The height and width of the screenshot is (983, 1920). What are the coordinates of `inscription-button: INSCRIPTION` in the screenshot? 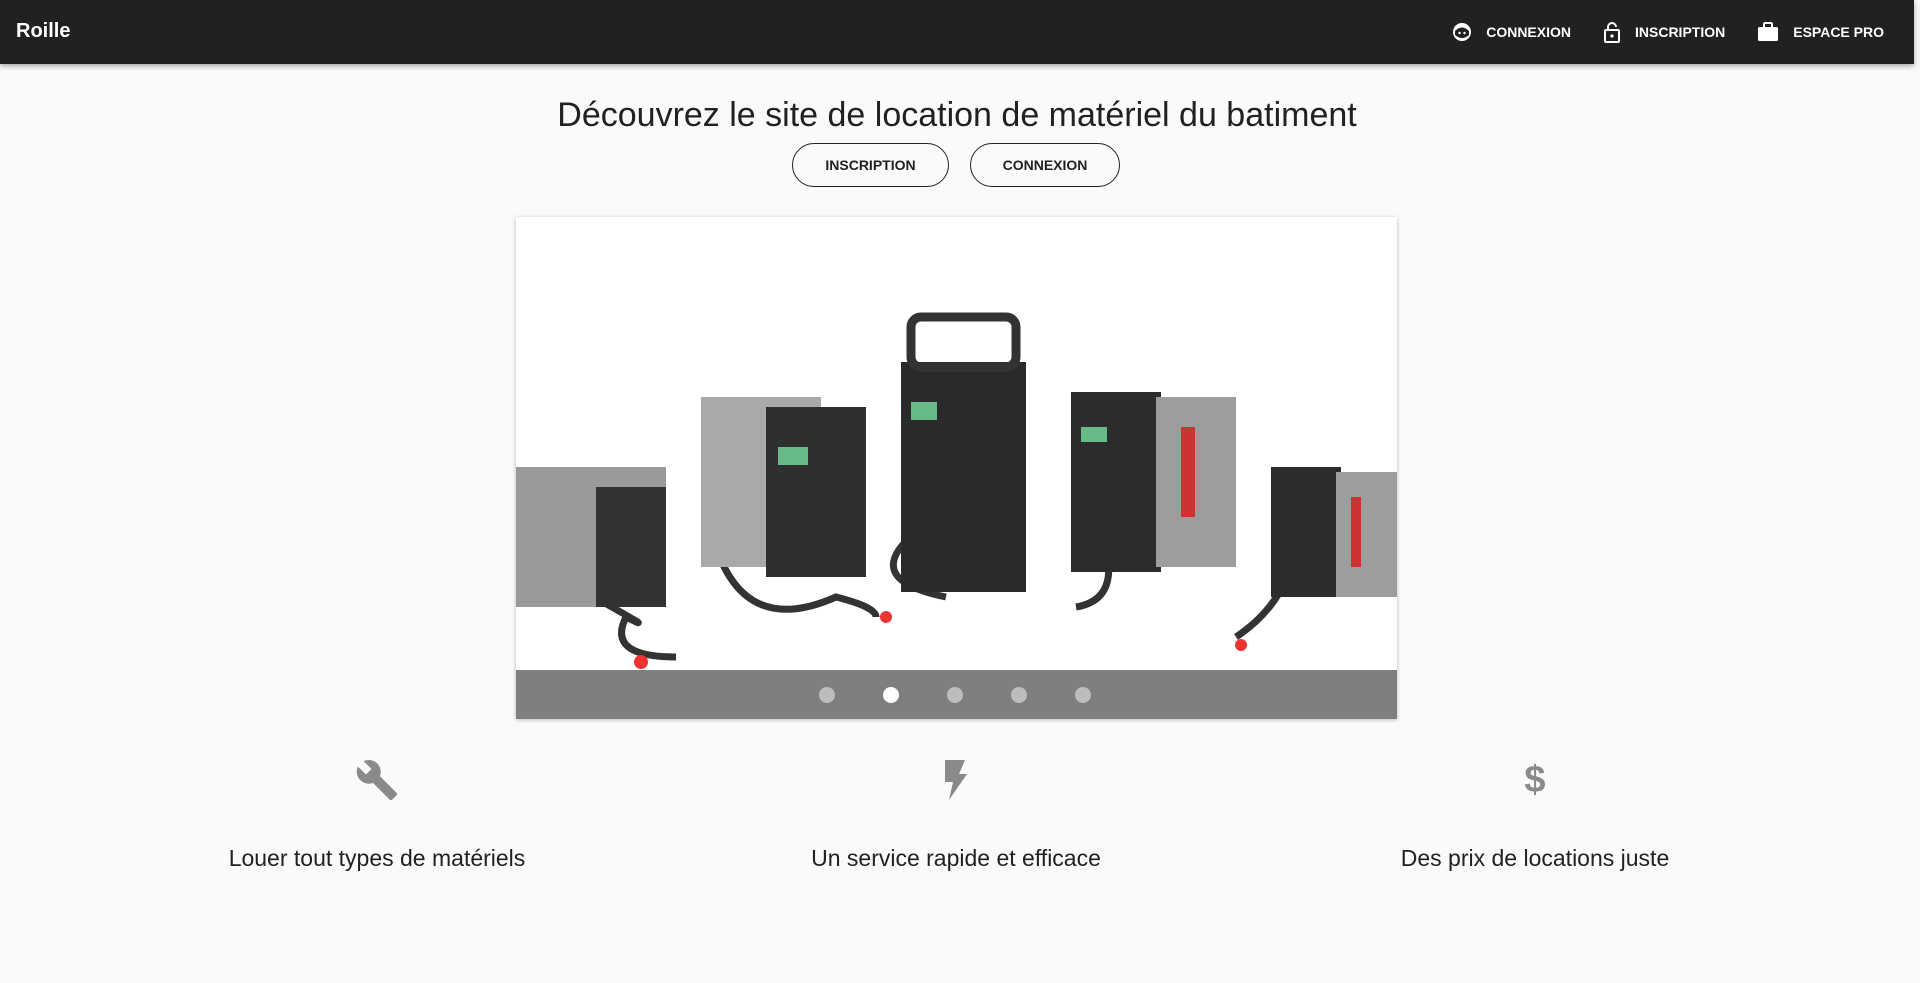 It's located at (870, 165).